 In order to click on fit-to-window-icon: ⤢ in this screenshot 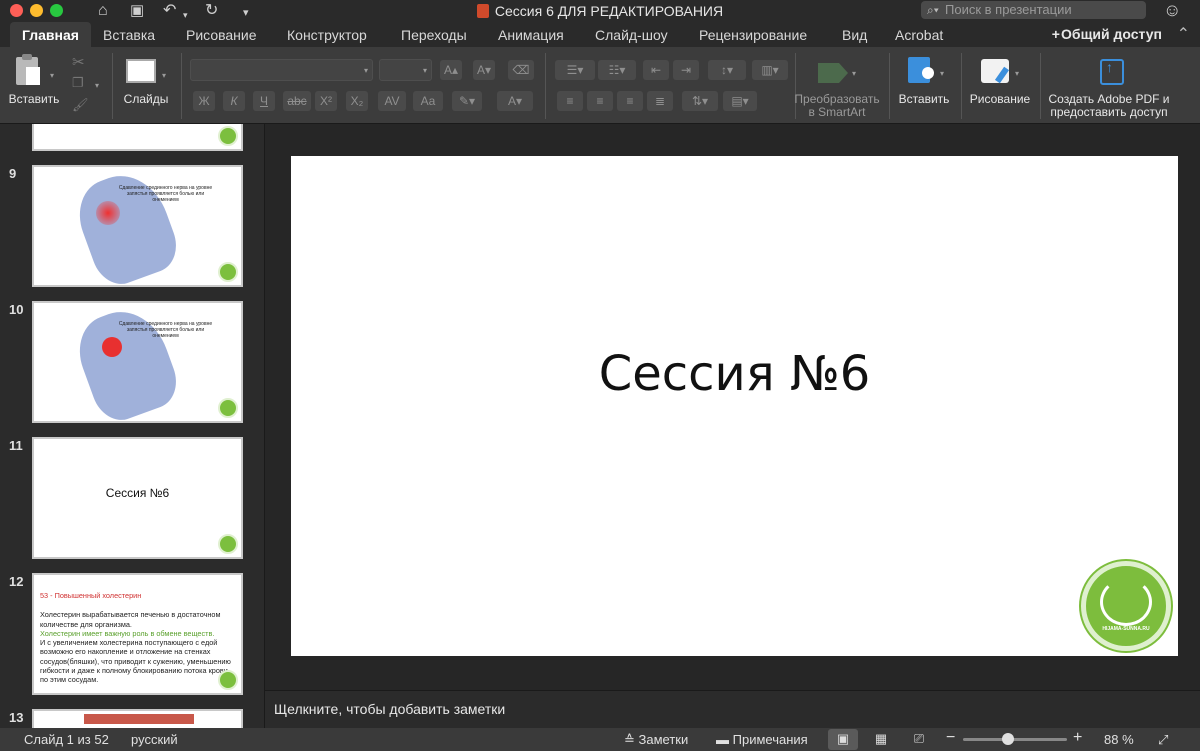, I will do `click(1163, 740)`.